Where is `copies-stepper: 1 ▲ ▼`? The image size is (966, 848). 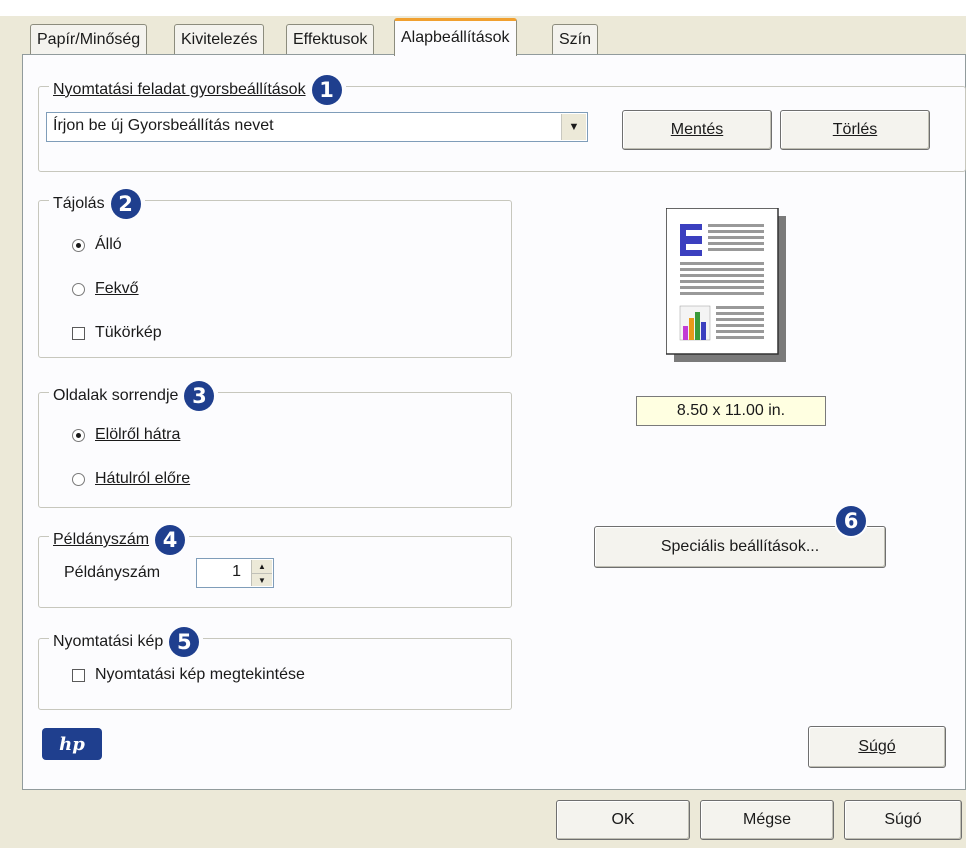 copies-stepper: 1 ▲ ▼ is located at coordinates (235, 573).